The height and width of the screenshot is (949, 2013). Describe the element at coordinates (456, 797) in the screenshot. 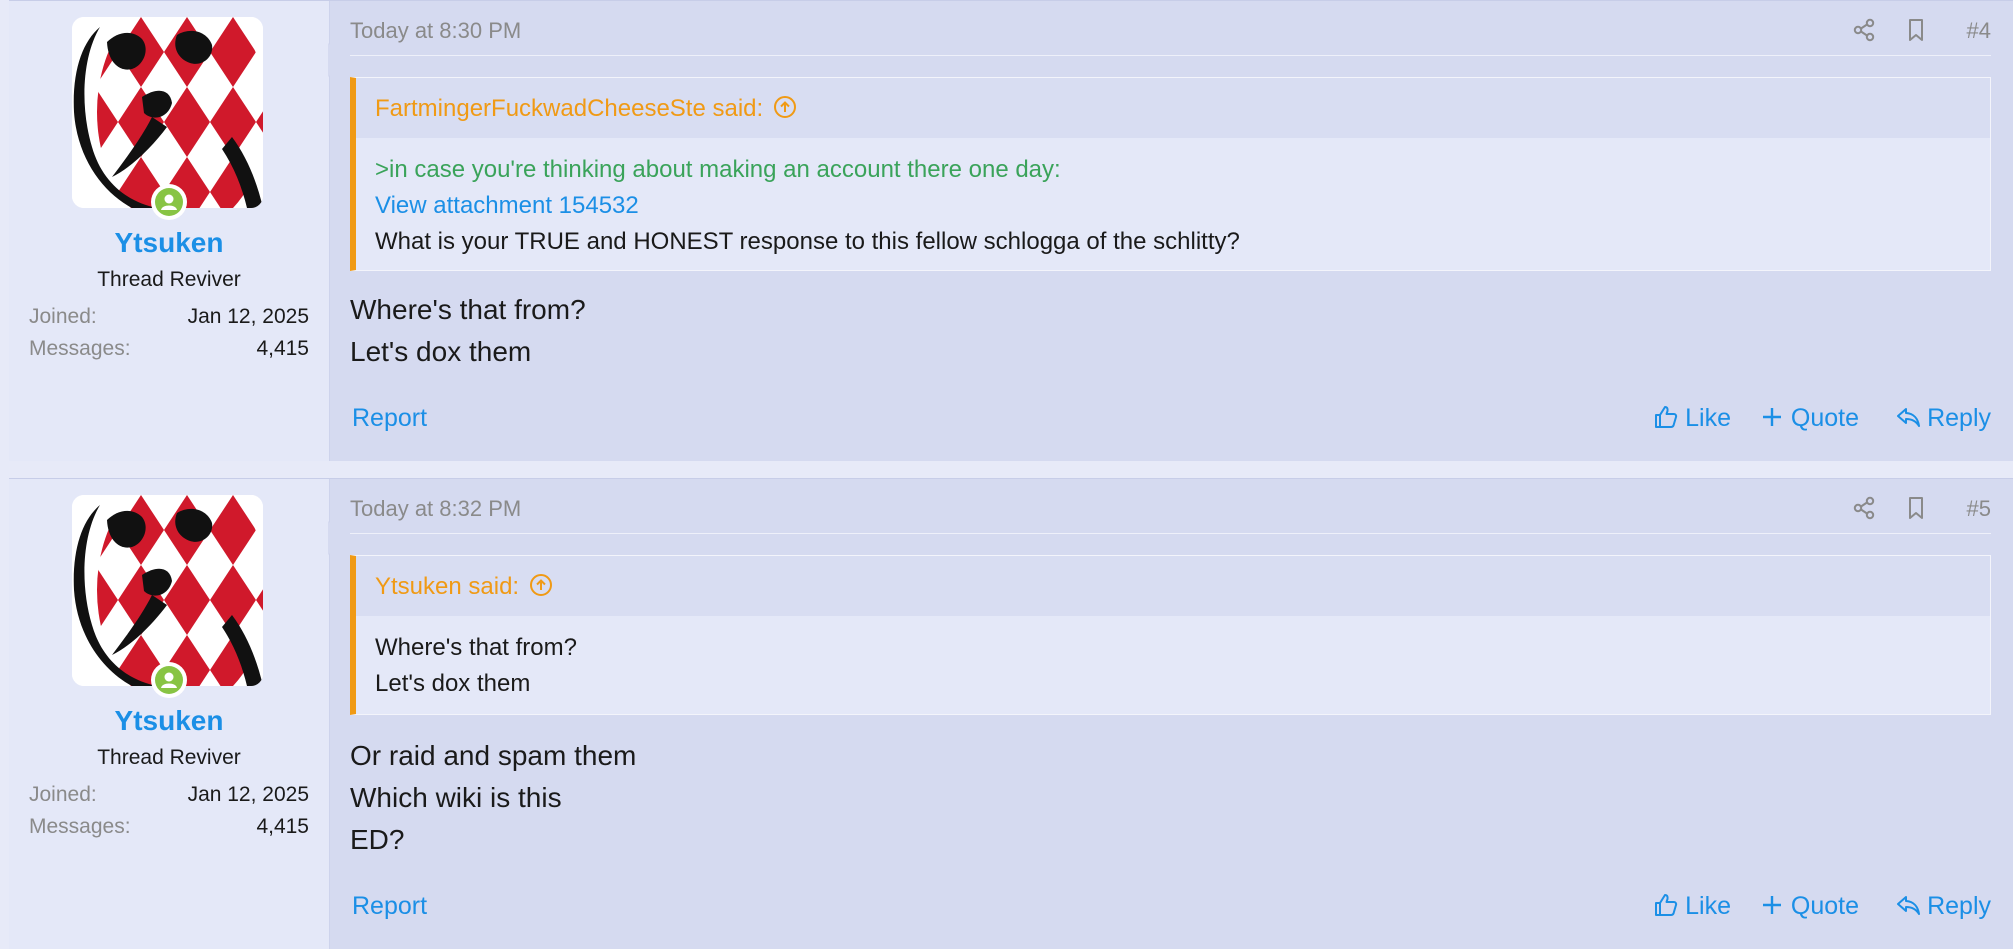

I see `body-line: Which wiki is this` at that location.